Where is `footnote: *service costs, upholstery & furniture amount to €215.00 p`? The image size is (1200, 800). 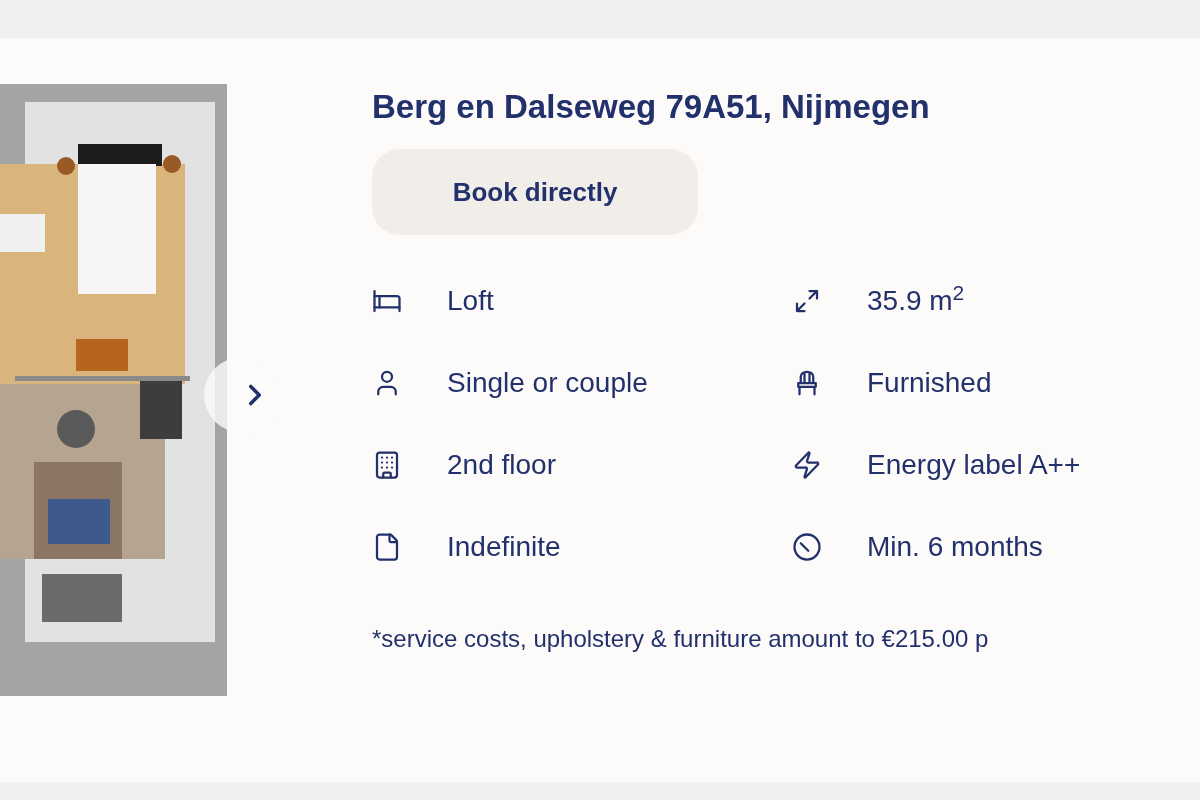
footnote: *service costs, upholstery & furniture amount to €215.00 p is located at coordinates (681, 639).